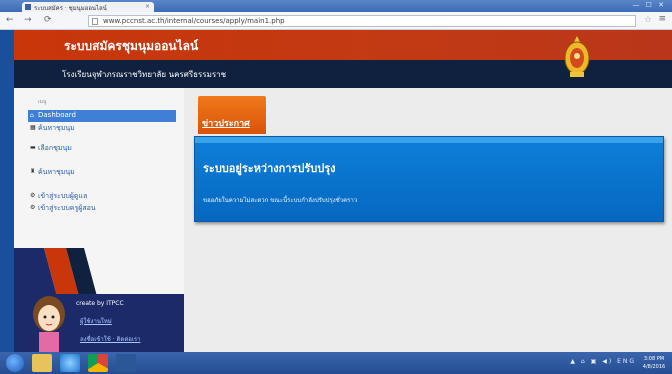 This screenshot has width=672, height=374. What do you see at coordinates (649, 5) in the screenshot?
I see `window-controls: — ☐ ✕` at bounding box center [649, 5].